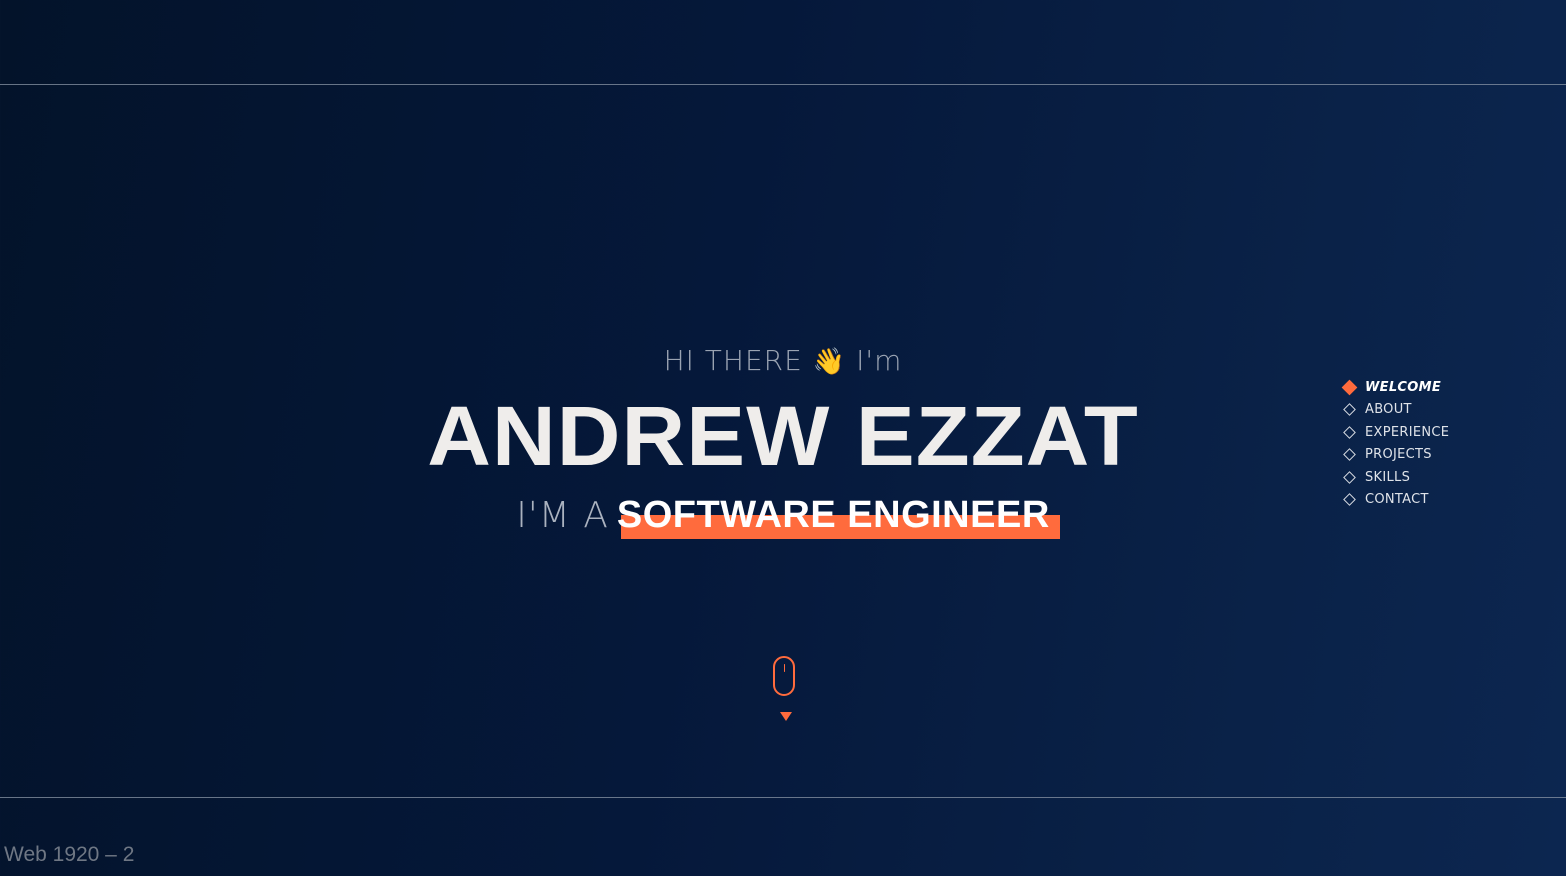  Describe the element at coordinates (733, 360) in the screenshot. I see `greeting-prefix: HI THERE` at that location.